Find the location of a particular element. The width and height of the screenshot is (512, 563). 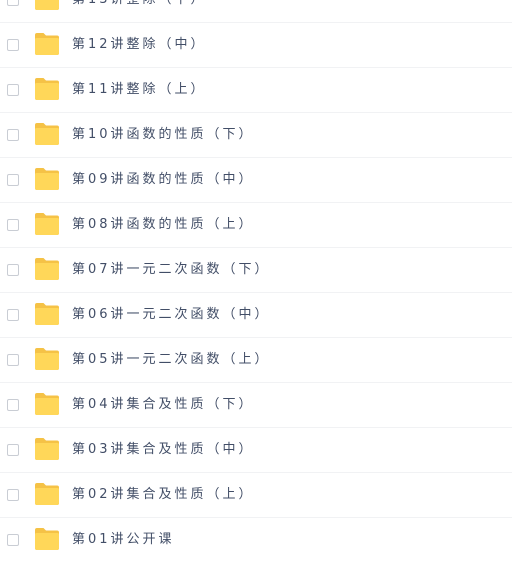

file-name: 第04讲集合及性质（下） is located at coordinates (163, 405).